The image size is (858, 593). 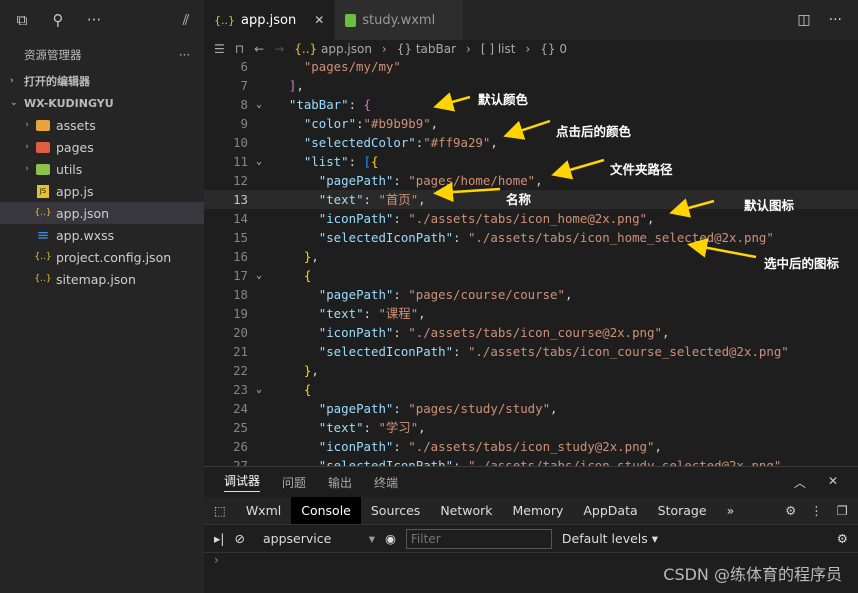 What do you see at coordinates (319, 20) in the screenshot?
I see `close-icon: ✕` at bounding box center [319, 20].